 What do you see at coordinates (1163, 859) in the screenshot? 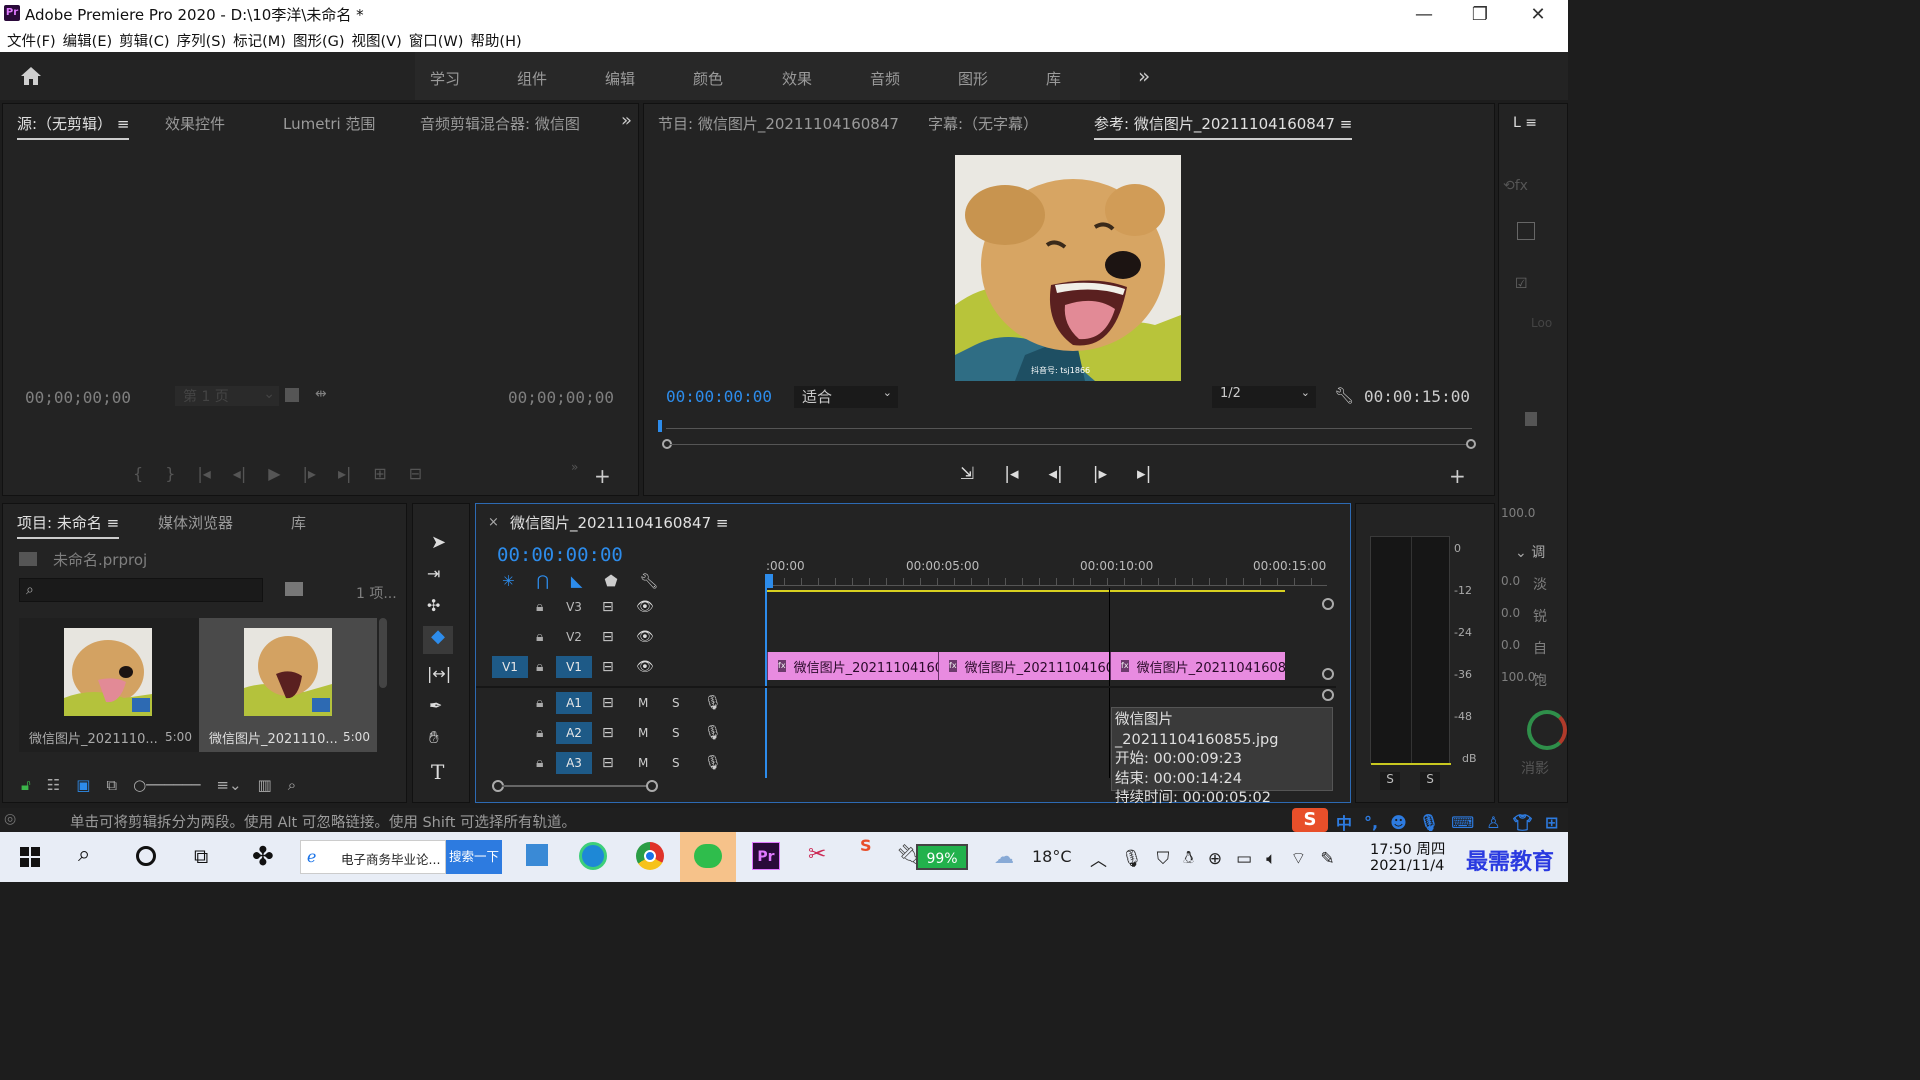
I see `security-icon: ⛉` at bounding box center [1163, 859].